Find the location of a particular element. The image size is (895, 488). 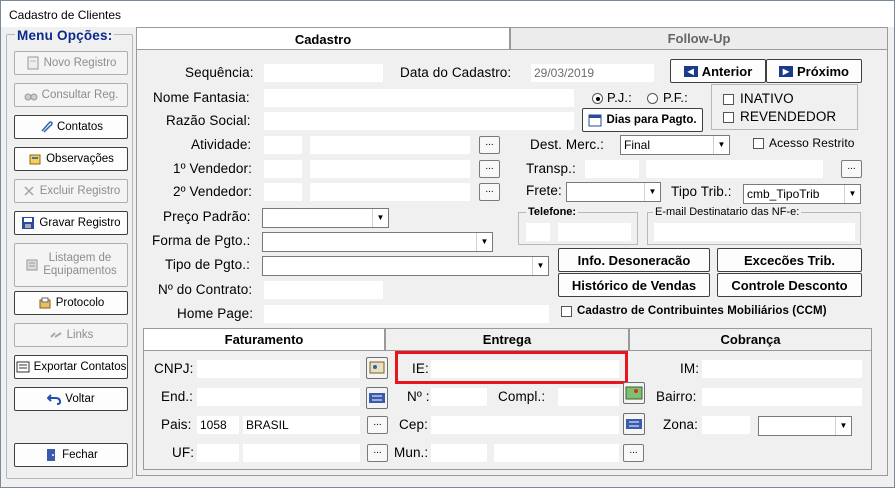

cep-field is located at coordinates (525, 425).